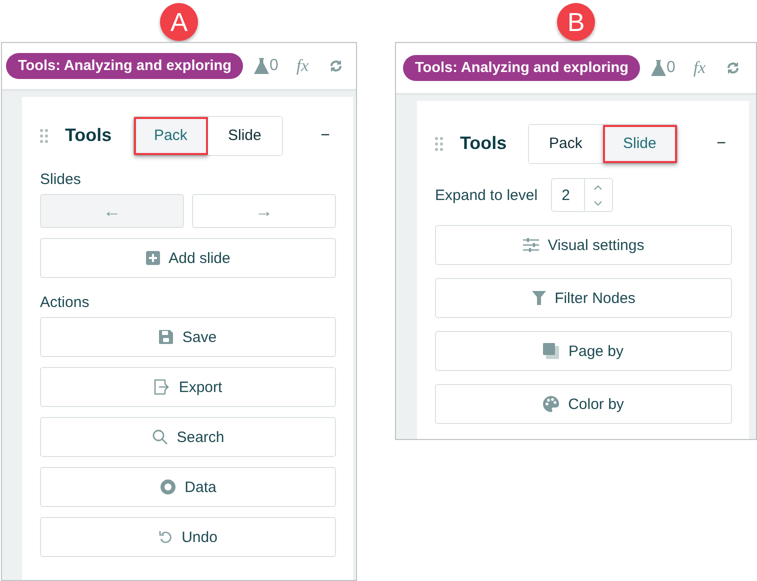  Describe the element at coordinates (583, 351) in the screenshot. I see `action-button: Page by` at that location.